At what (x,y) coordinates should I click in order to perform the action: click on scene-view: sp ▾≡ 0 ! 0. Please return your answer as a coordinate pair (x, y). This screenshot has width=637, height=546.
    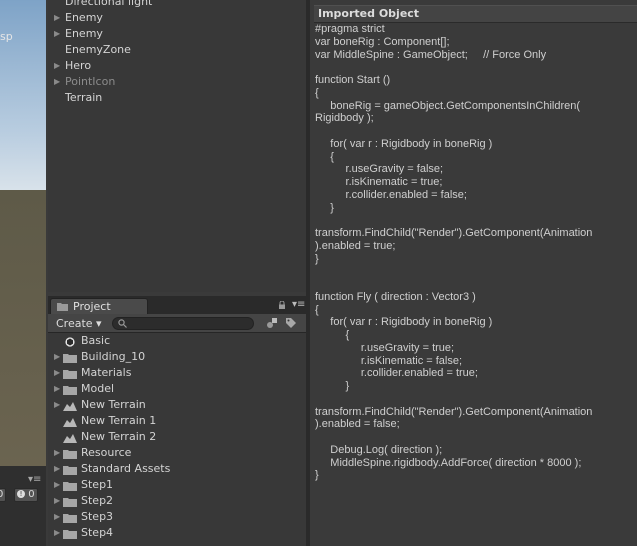
    Looking at the image, I should click on (23, 273).